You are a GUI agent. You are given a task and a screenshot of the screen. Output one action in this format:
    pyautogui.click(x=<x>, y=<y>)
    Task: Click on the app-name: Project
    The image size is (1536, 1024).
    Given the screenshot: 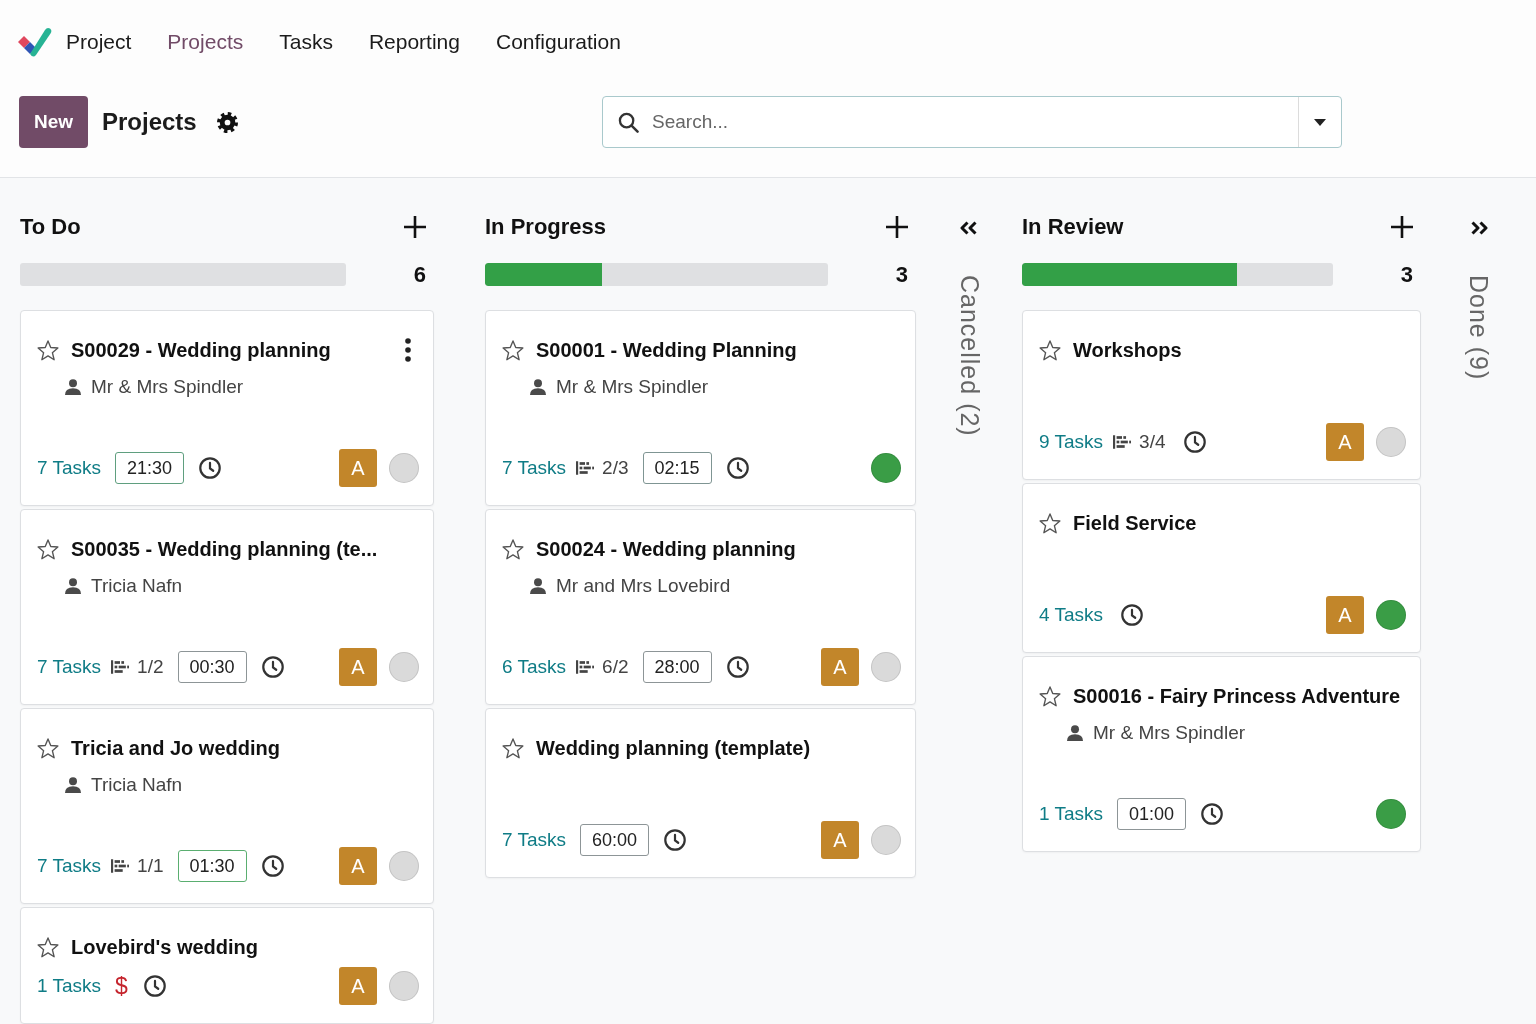 What is the action you would take?
    pyautogui.click(x=99, y=42)
    